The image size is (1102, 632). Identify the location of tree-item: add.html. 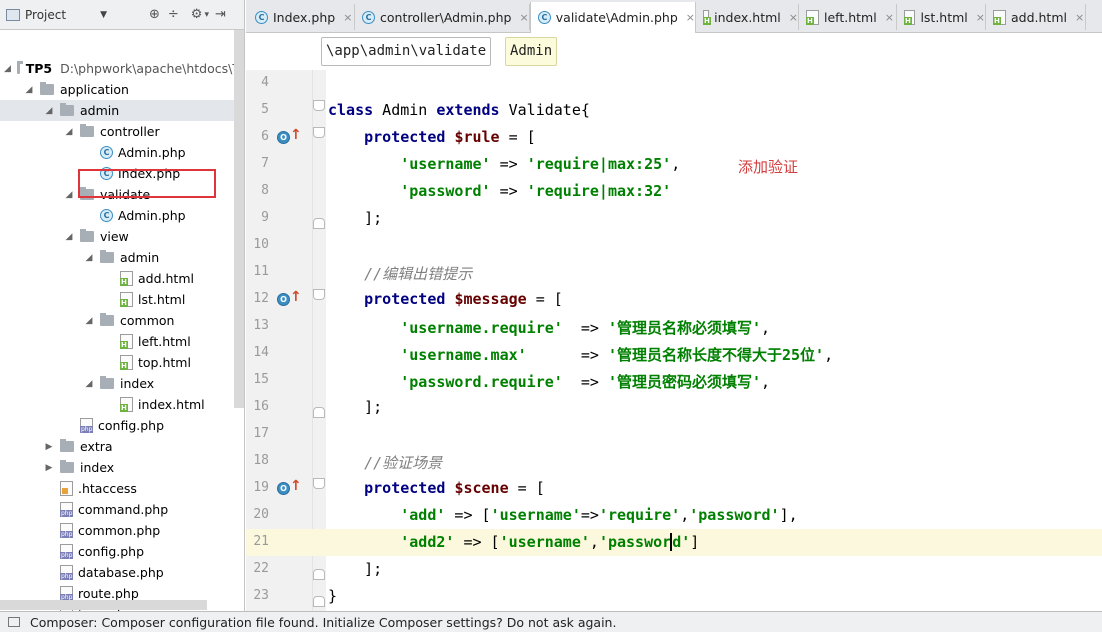
(120, 278).